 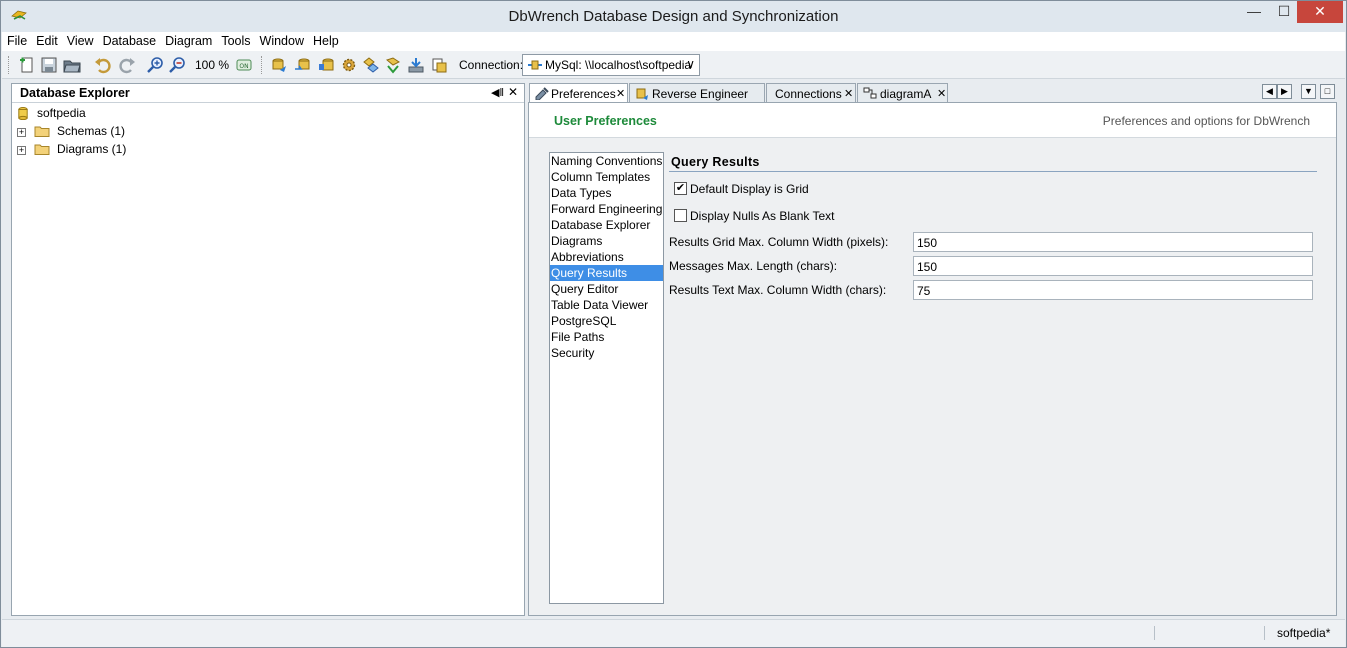 I want to click on text-column-width-input: 75, so click(x=1113, y=290).